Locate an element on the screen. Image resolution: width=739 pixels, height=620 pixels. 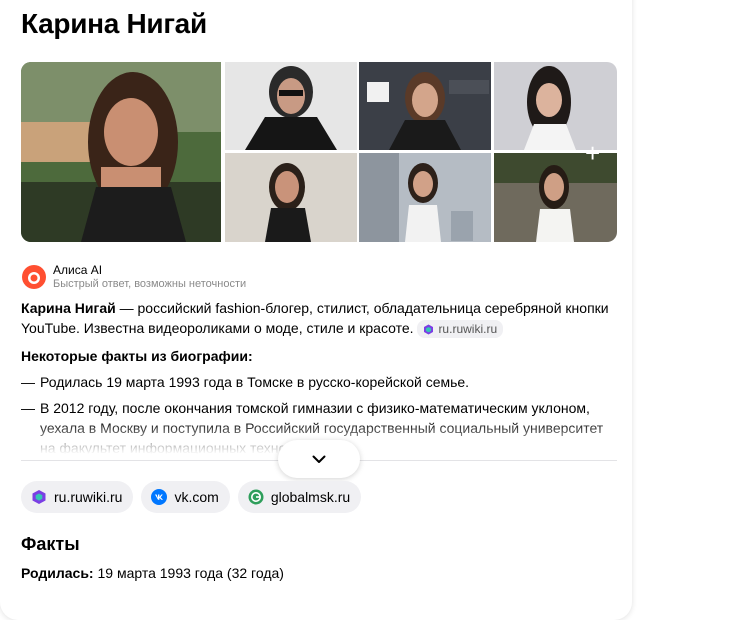
fact-born-label: Родилась: is located at coordinates (57, 573).